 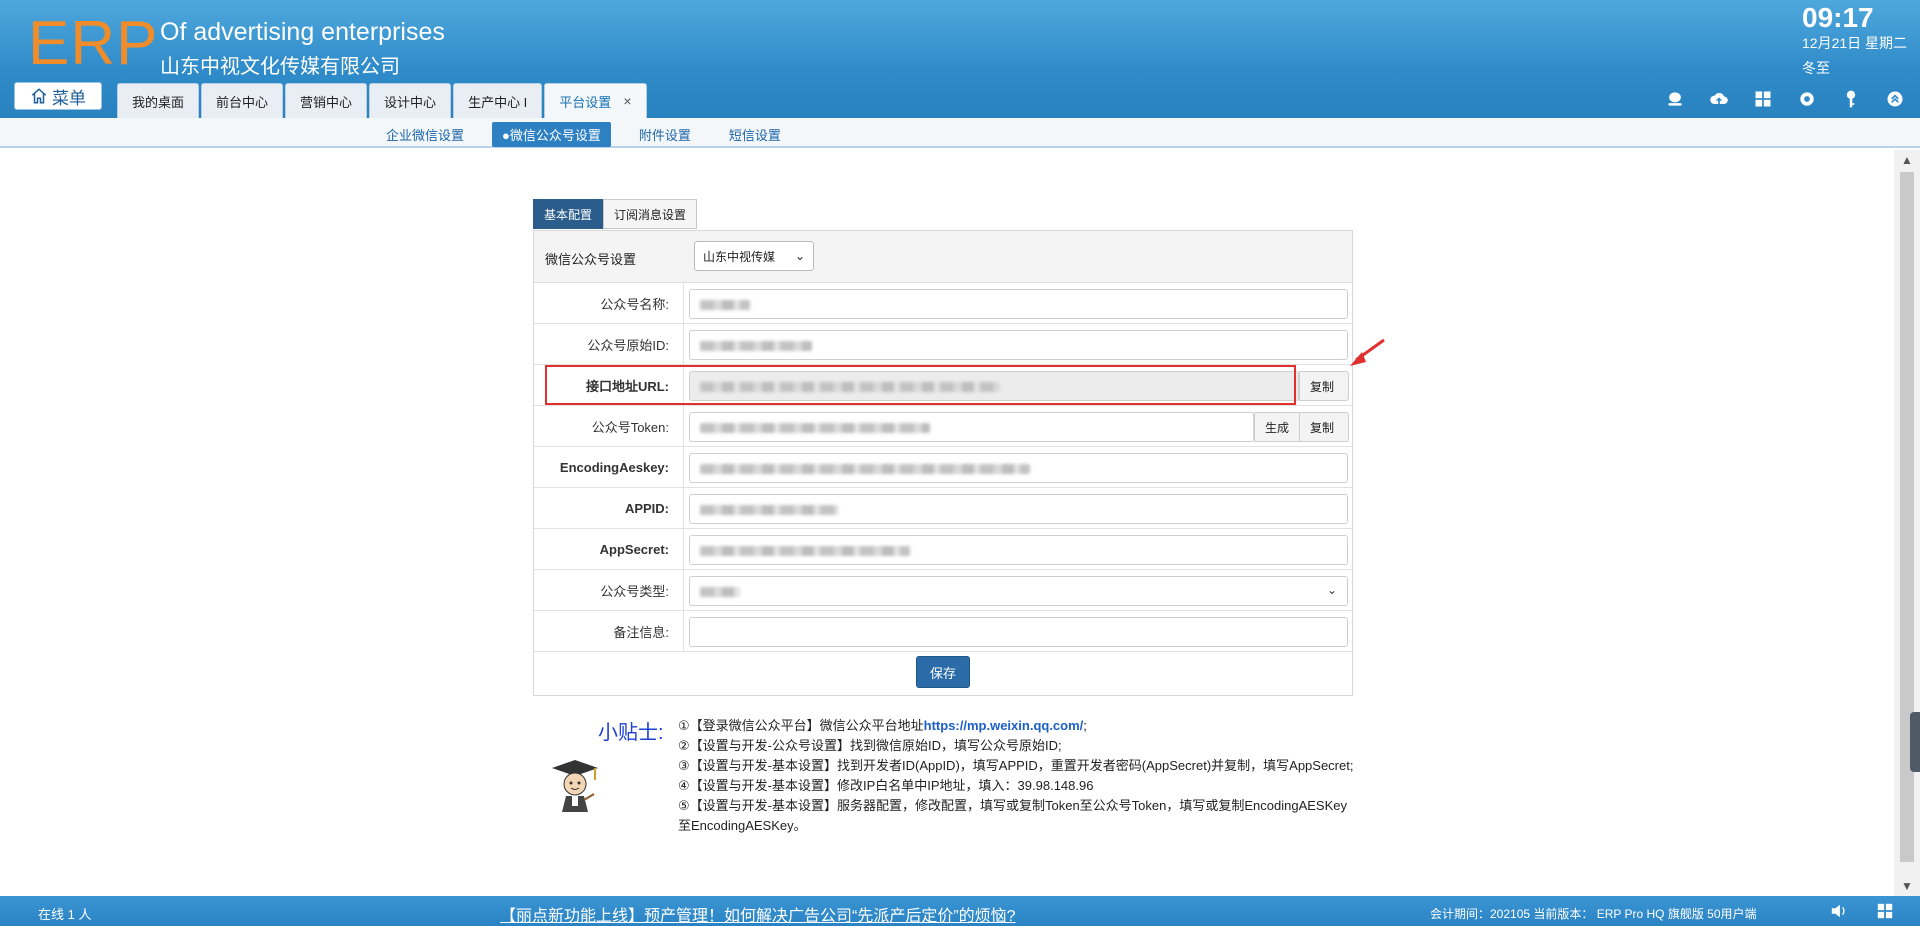 I want to click on version-info: 会计期间：202105 当前版本： ERP Pro HQ 旗舰版 50用户端, so click(x=1593, y=914).